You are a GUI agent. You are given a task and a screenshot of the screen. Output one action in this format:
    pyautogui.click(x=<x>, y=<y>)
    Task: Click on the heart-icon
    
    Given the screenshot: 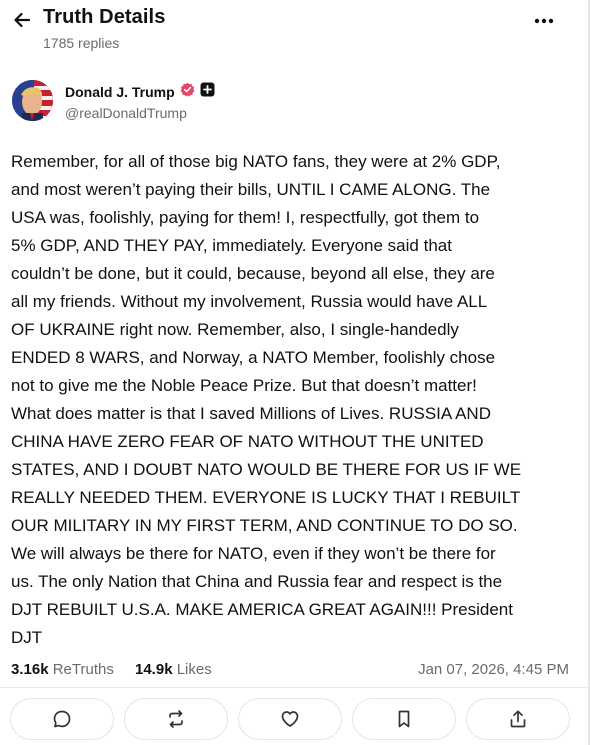 What is the action you would take?
    pyautogui.click(x=290, y=719)
    